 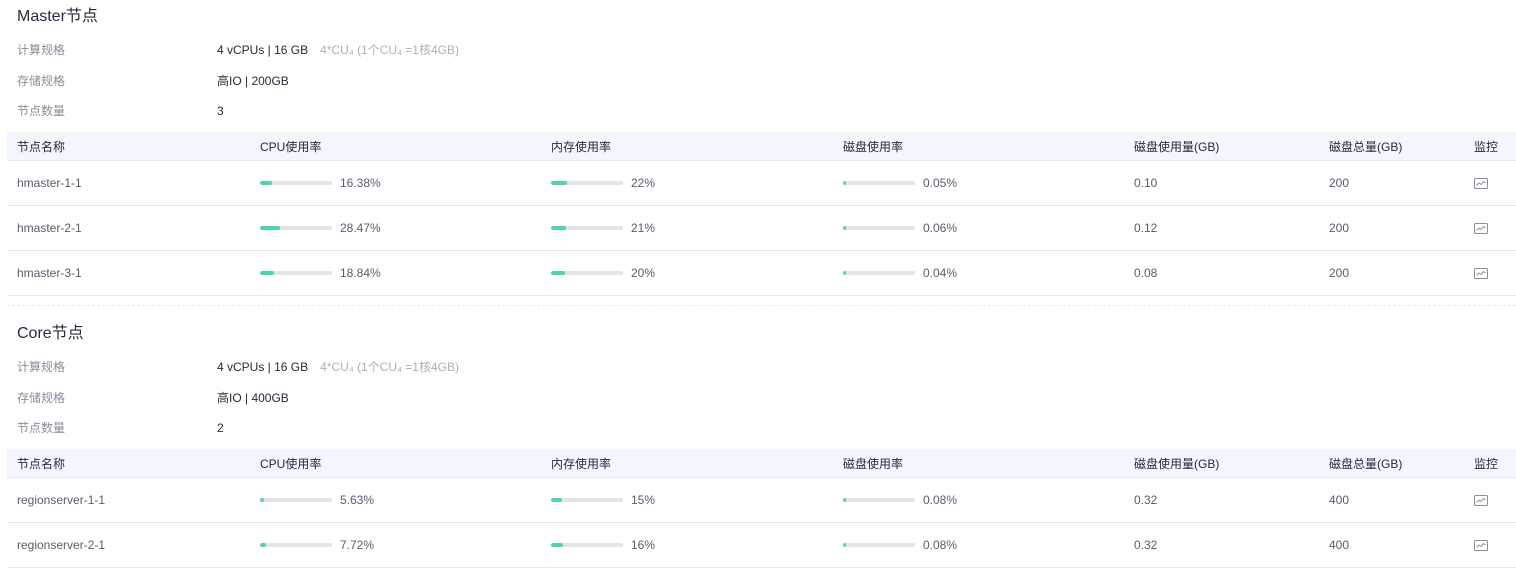 I want to click on core-compute-spec-row: 计算规格 4 vCPUs | 16 GB 4*CU₄ (1个CU₄ =1核4GB), so click(x=758, y=367).